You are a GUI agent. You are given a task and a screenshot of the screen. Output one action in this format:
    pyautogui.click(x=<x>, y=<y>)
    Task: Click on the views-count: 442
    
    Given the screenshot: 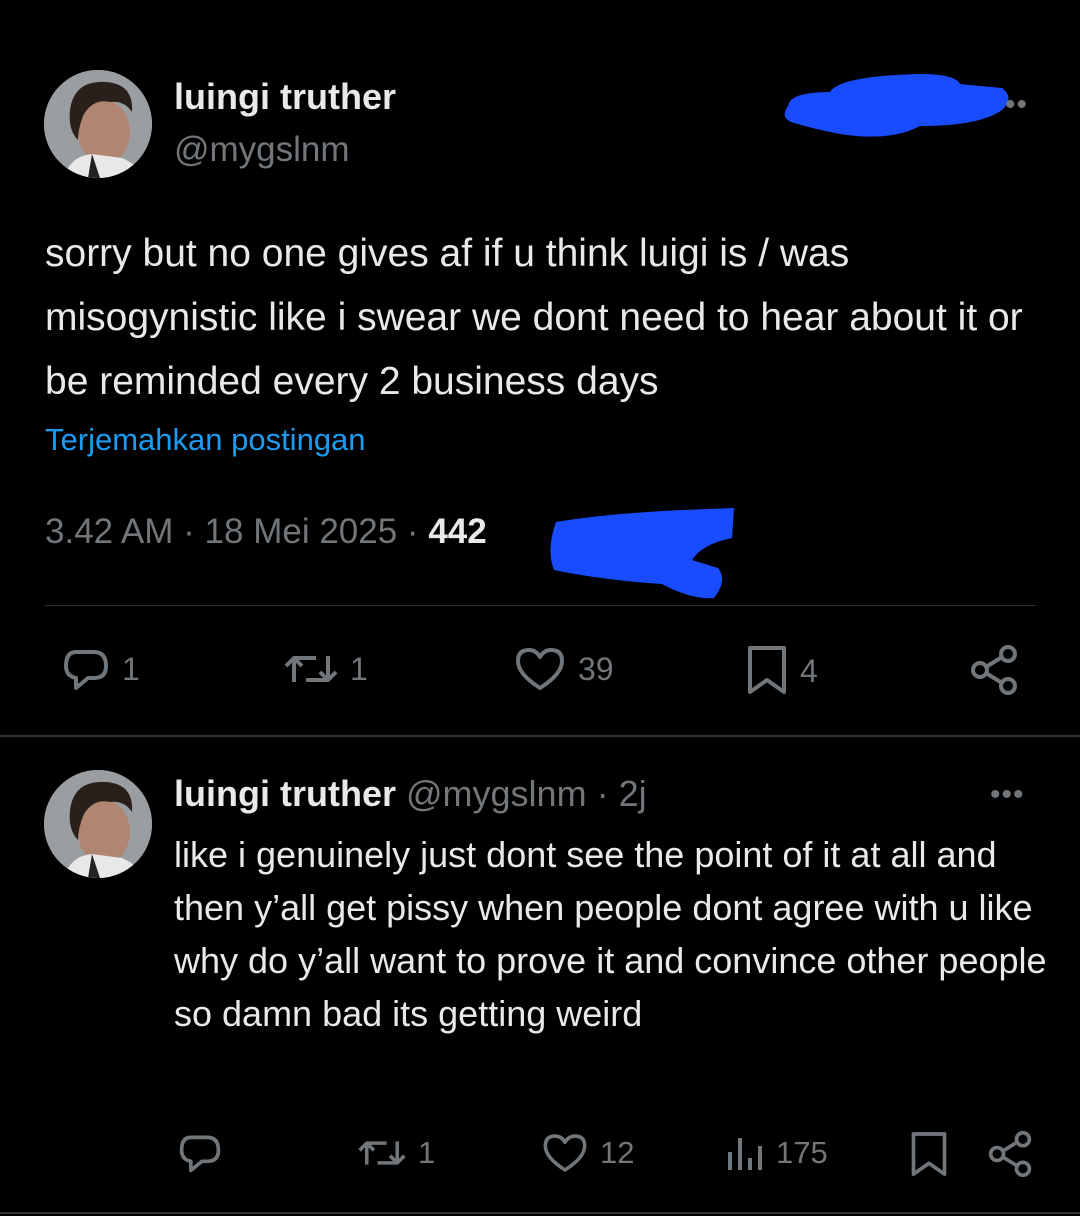 What is the action you would take?
    pyautogui.click(x=457, y=531)
    